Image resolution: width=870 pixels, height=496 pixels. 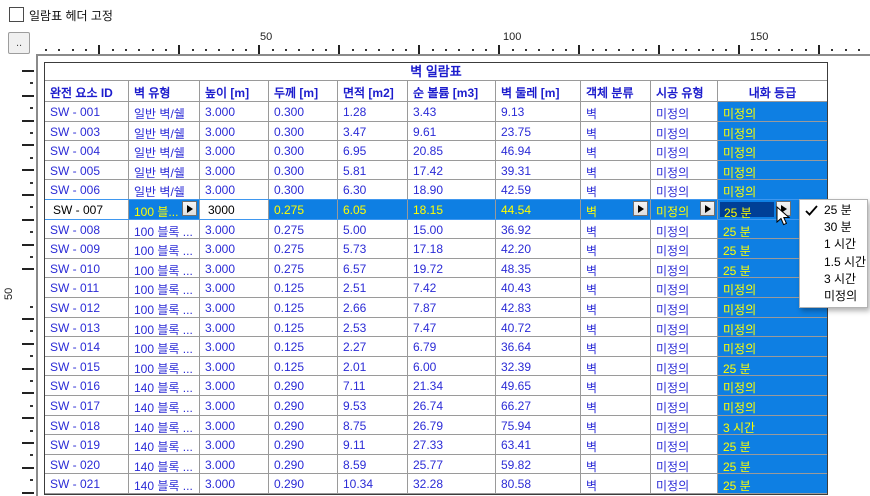 What do you see at coordinates (164, 91) in the screenshot?
I see `col-header-type: 벽 유형` at bounding box center [164, 91].